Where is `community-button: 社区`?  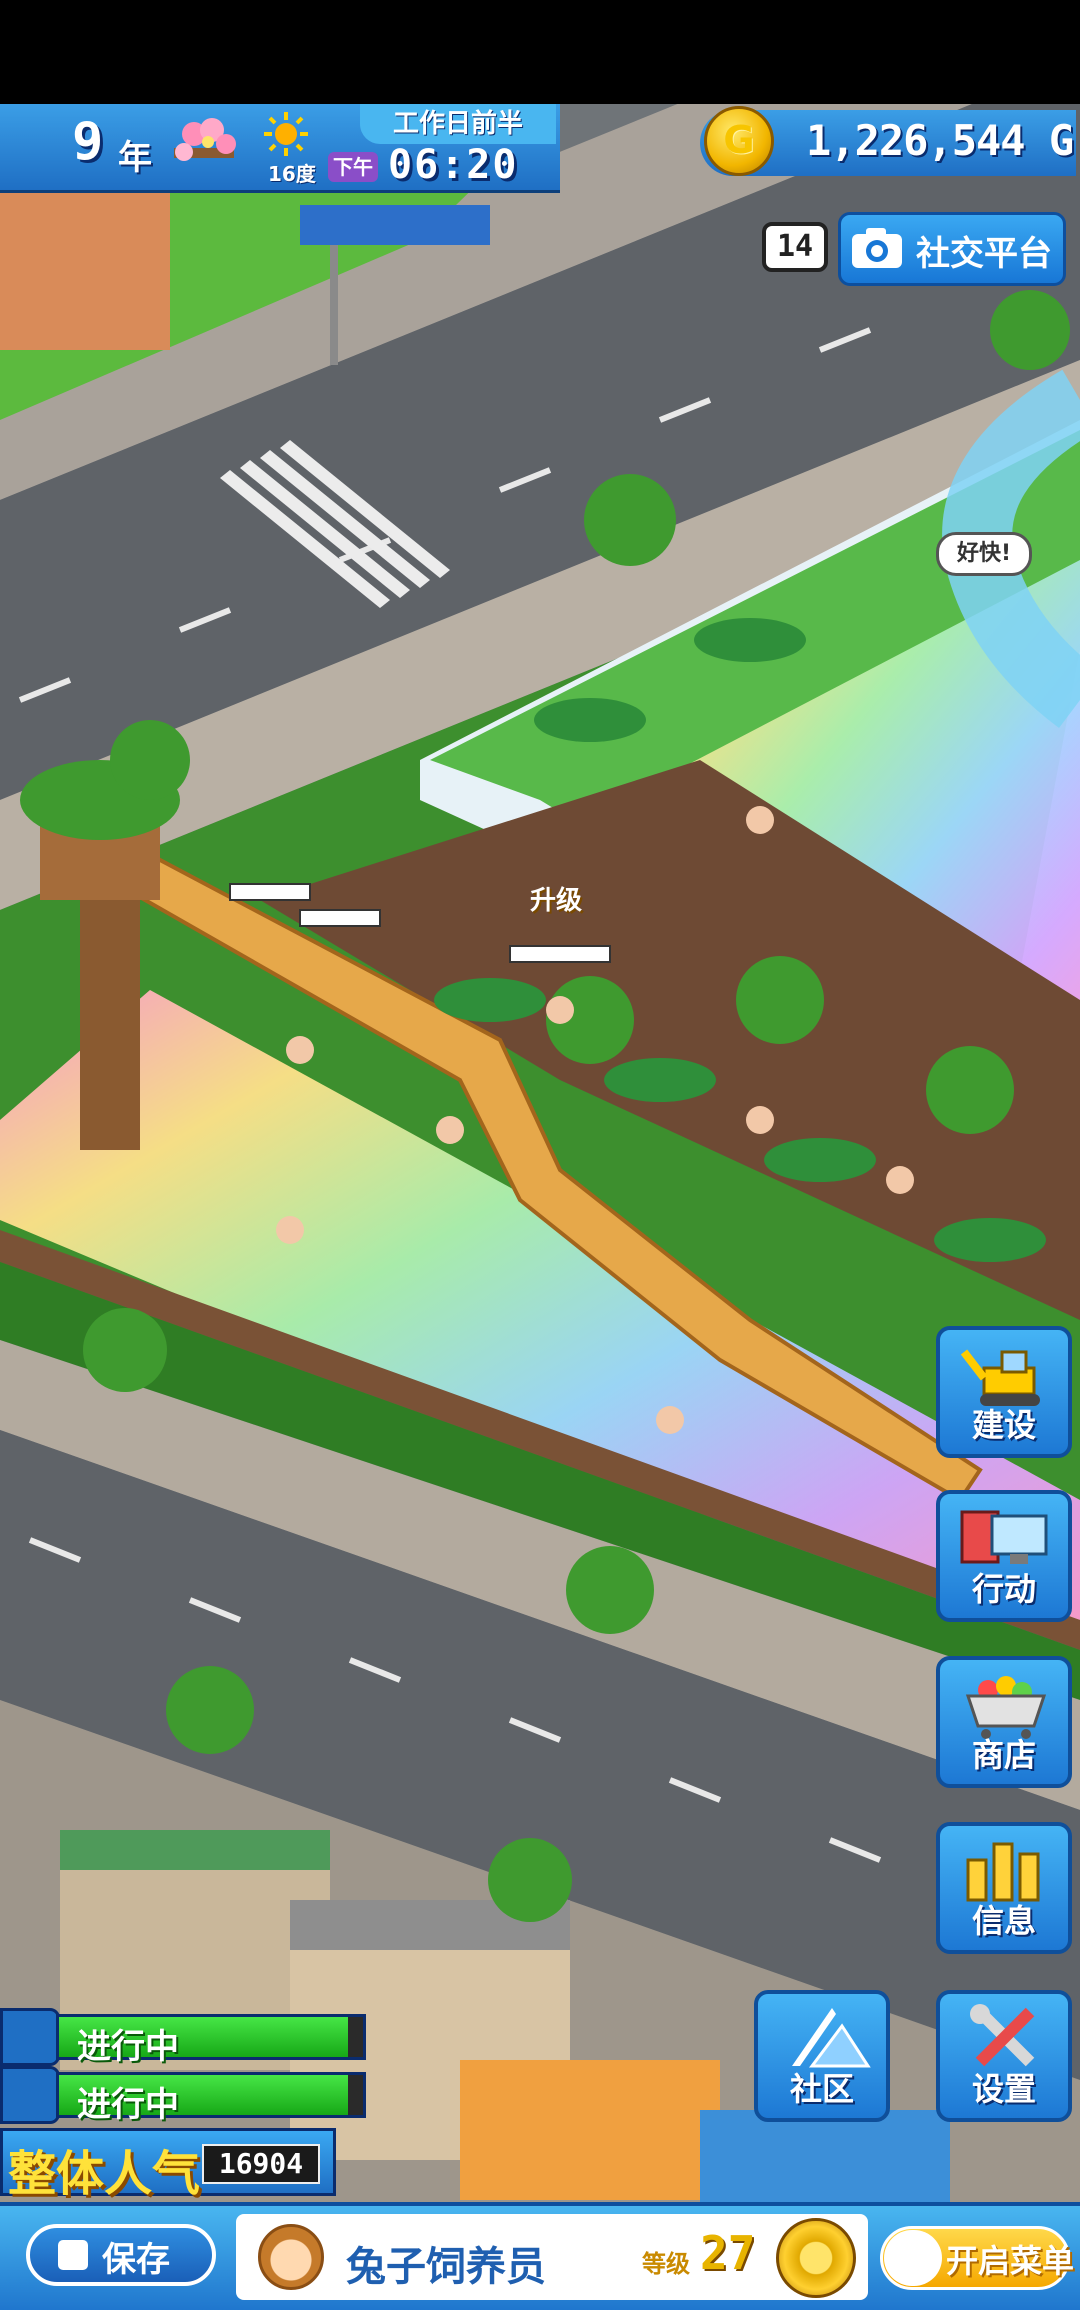
community-button: 社区 is located at coordinates (822, 2056).